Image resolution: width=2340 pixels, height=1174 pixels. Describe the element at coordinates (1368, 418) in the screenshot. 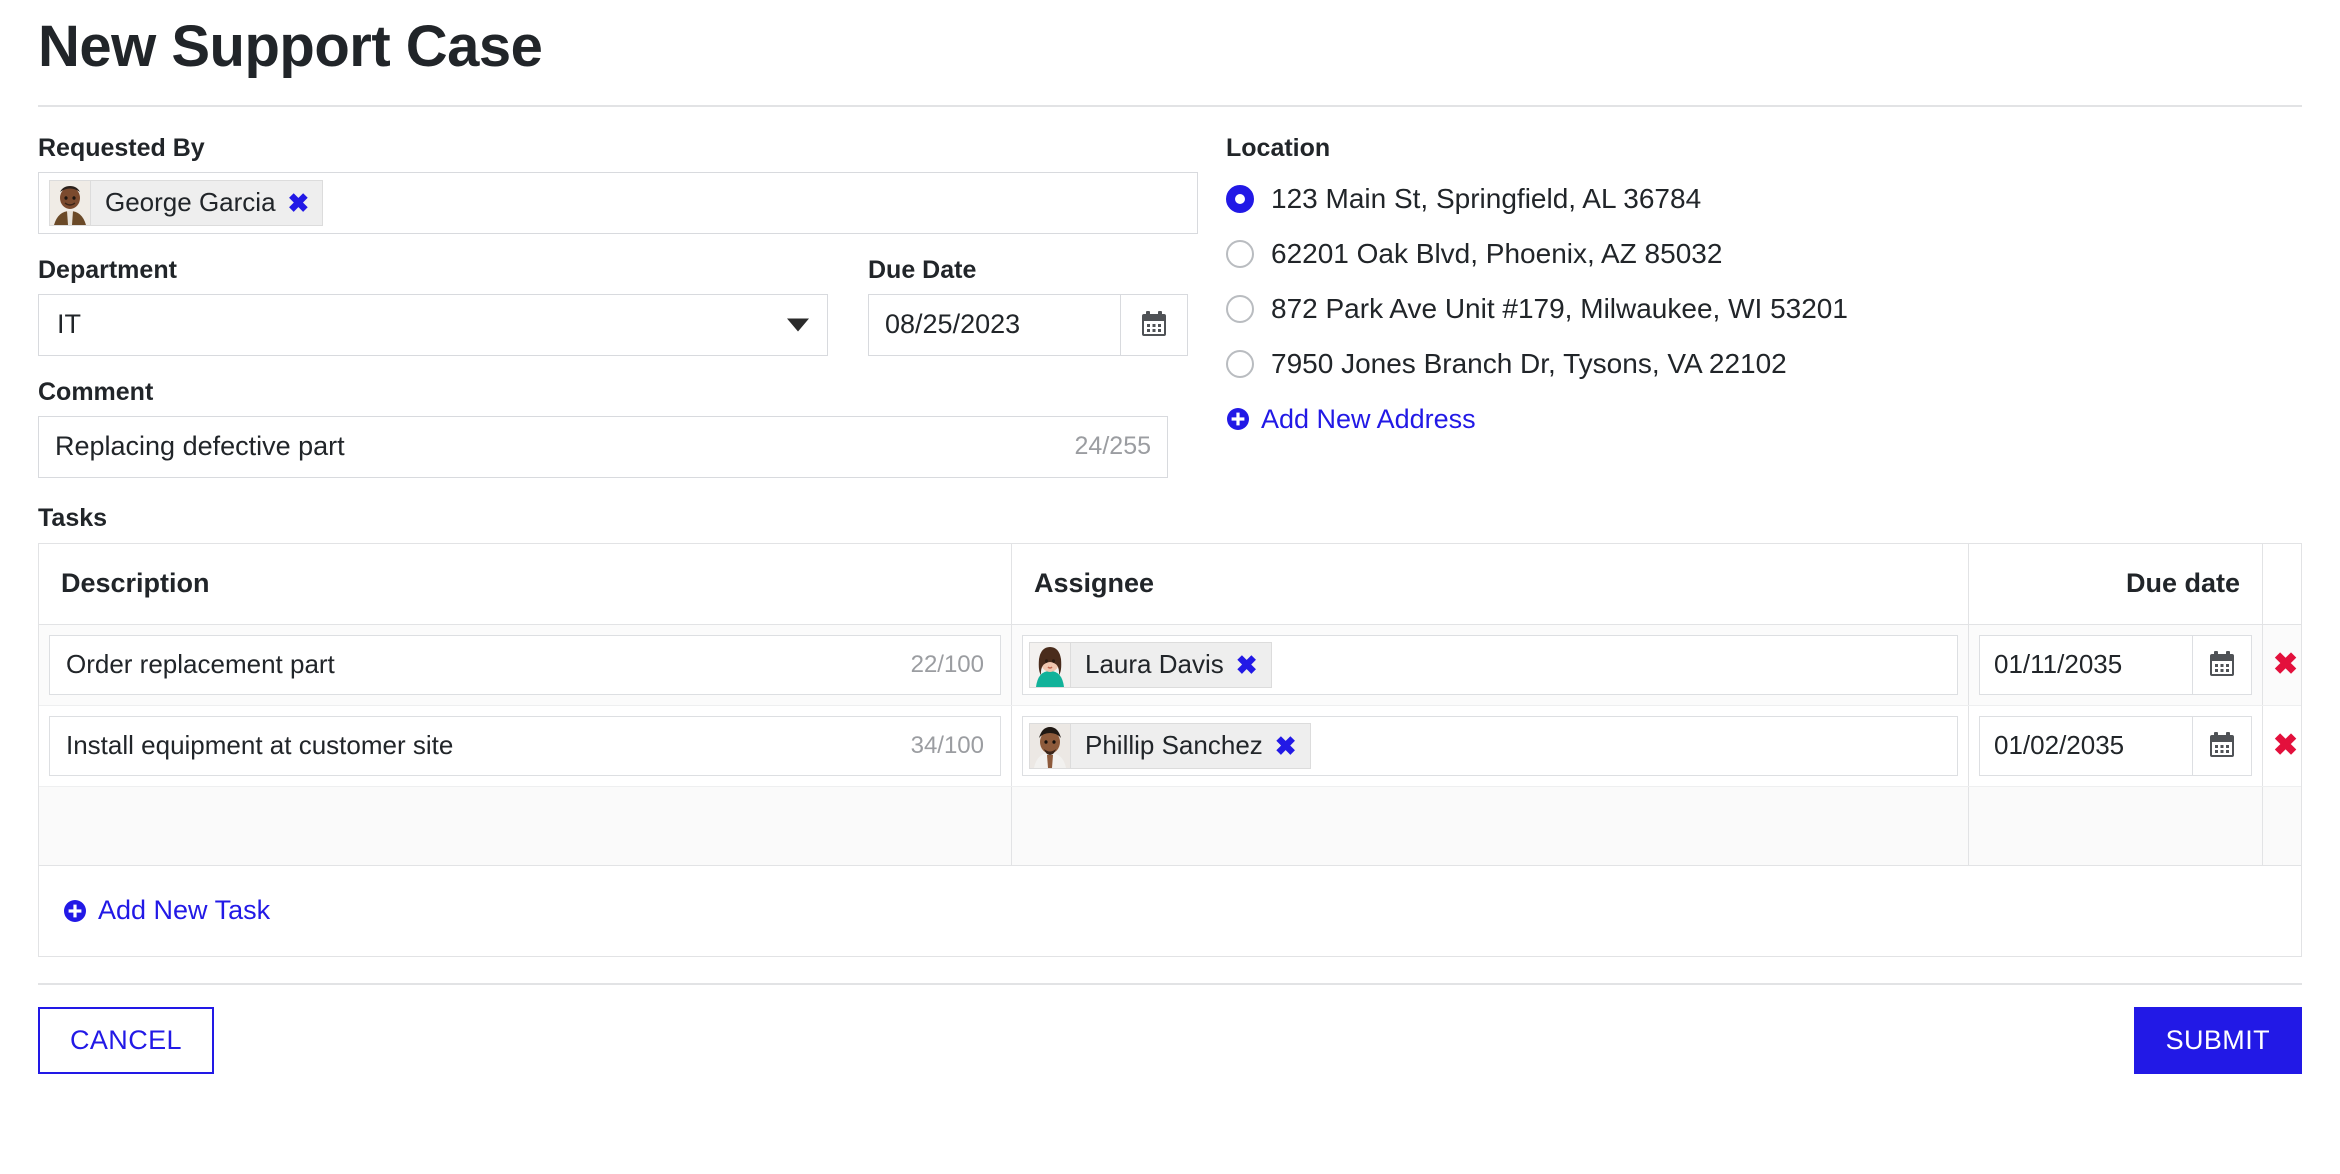

I see `add-new-address-label: Add New Address` at that location.